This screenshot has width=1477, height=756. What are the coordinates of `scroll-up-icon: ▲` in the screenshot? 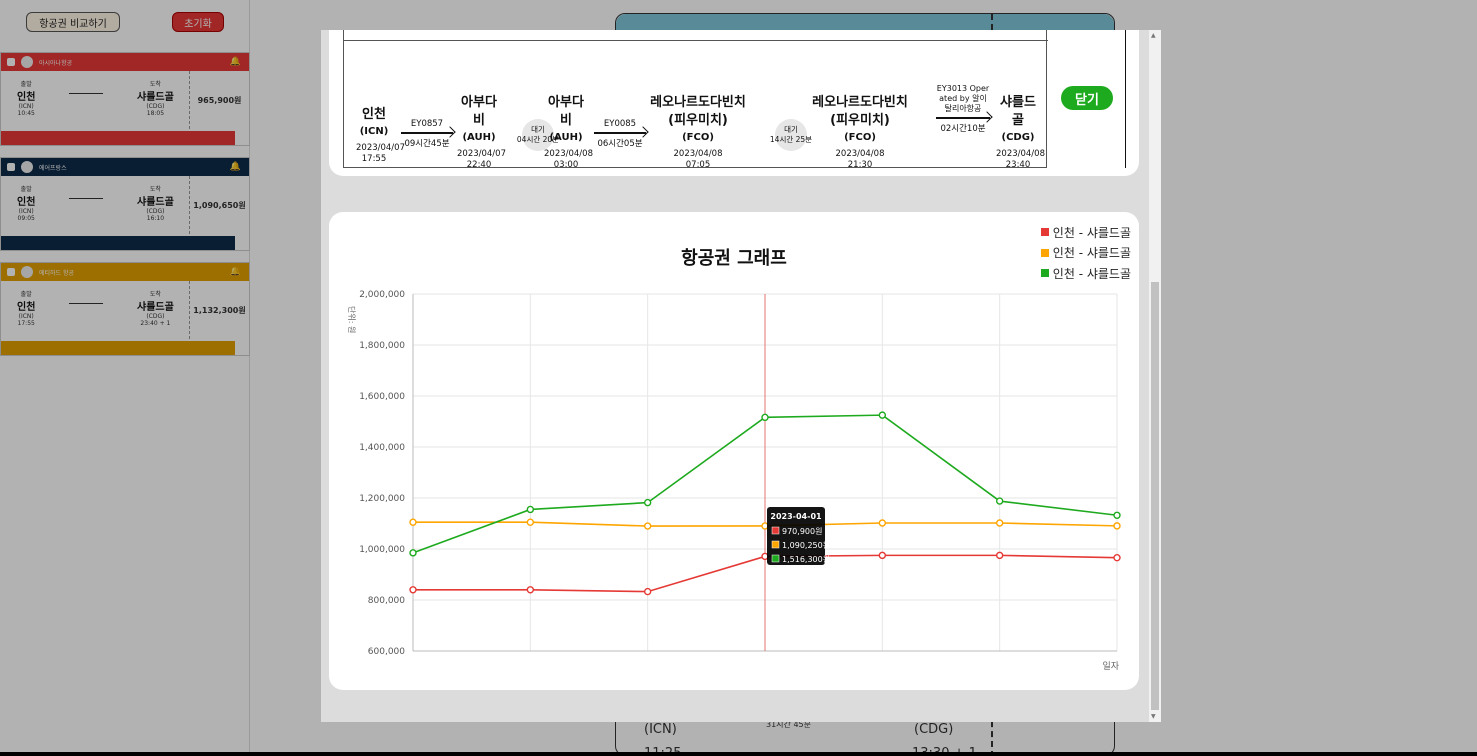 It's located at (1153, 35).